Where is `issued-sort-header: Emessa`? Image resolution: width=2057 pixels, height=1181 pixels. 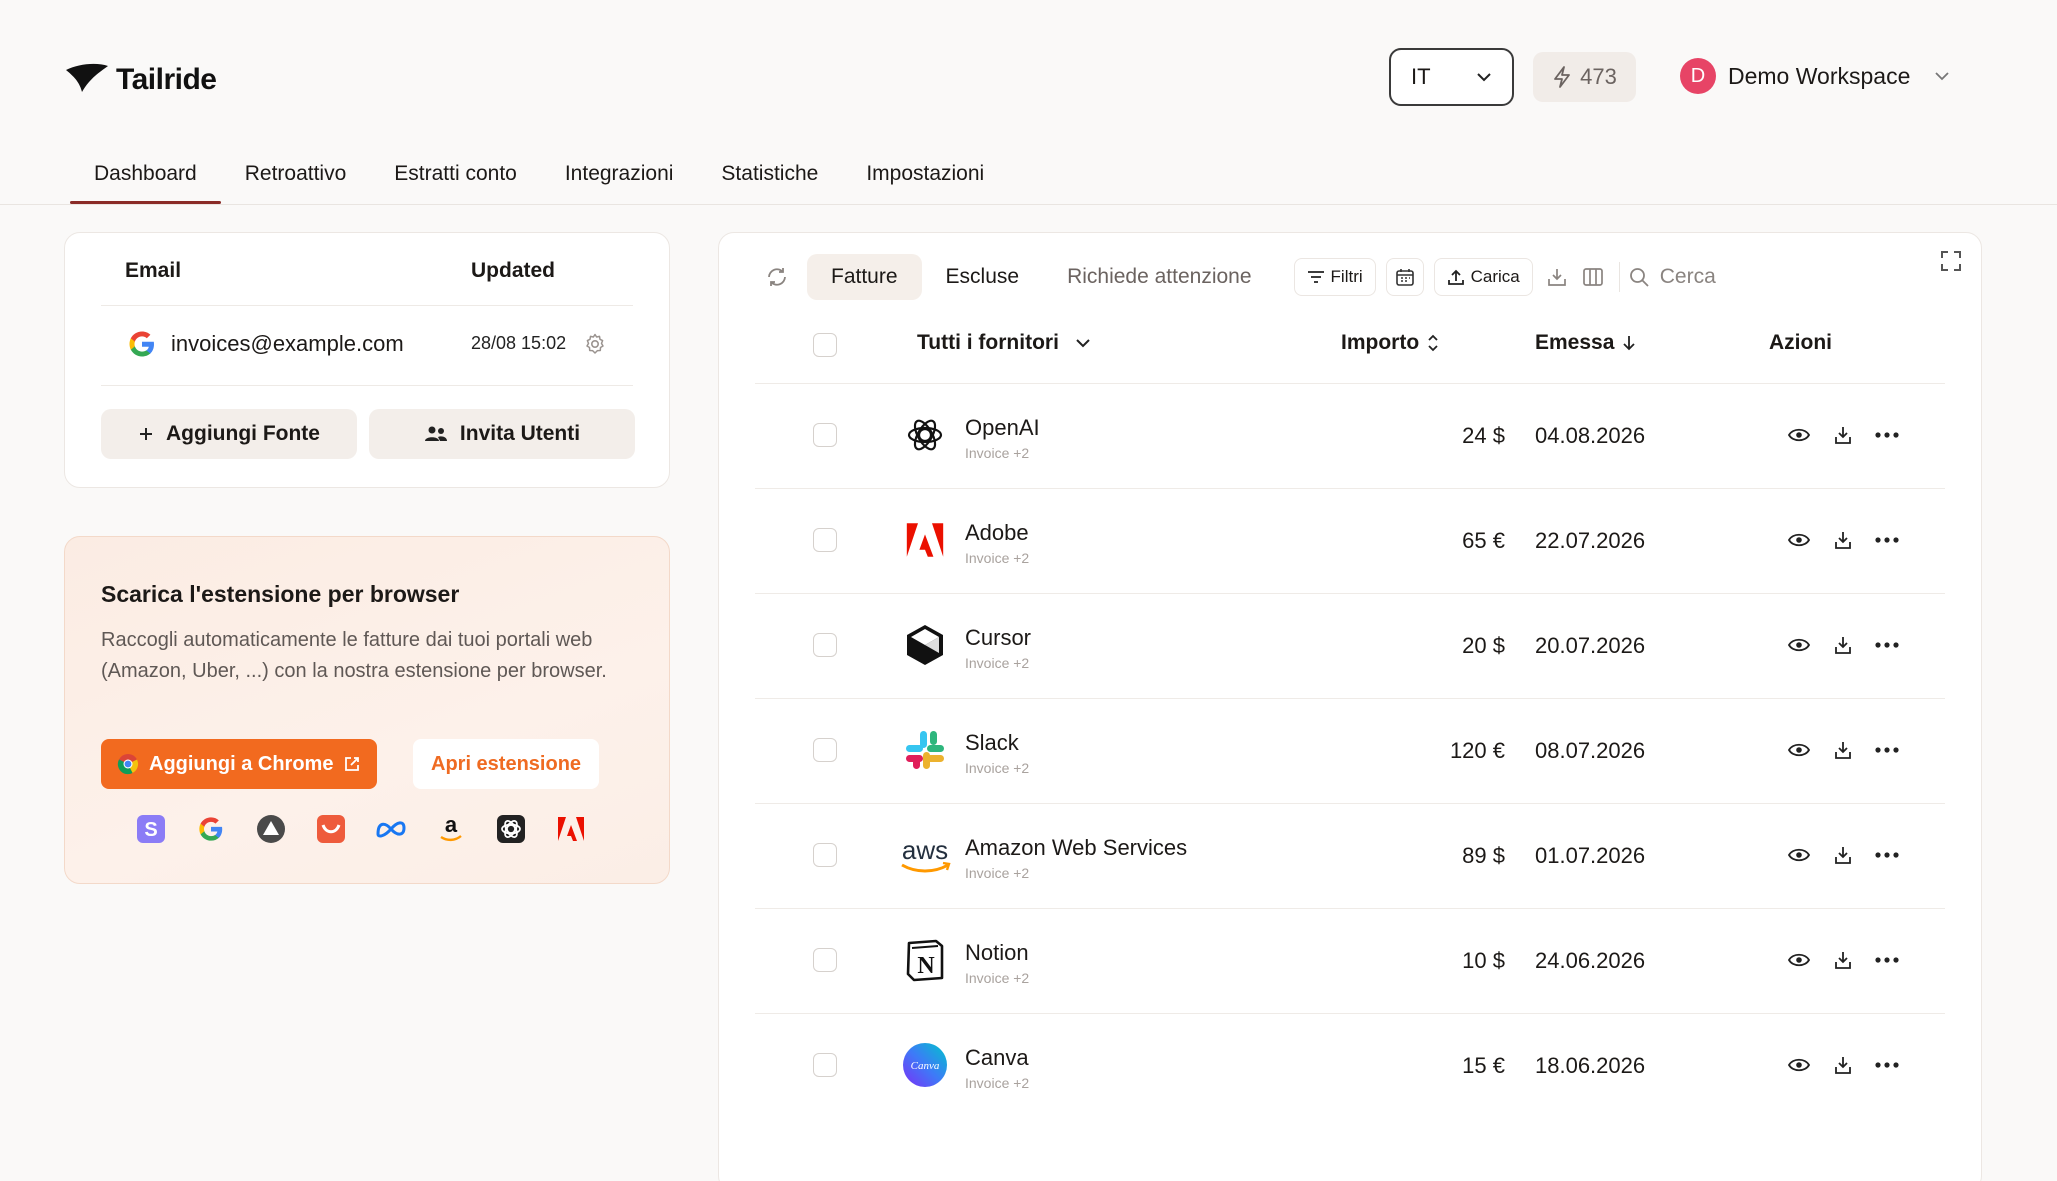 issued-sort-header: Emessa is located at coordinates (1585, 343).